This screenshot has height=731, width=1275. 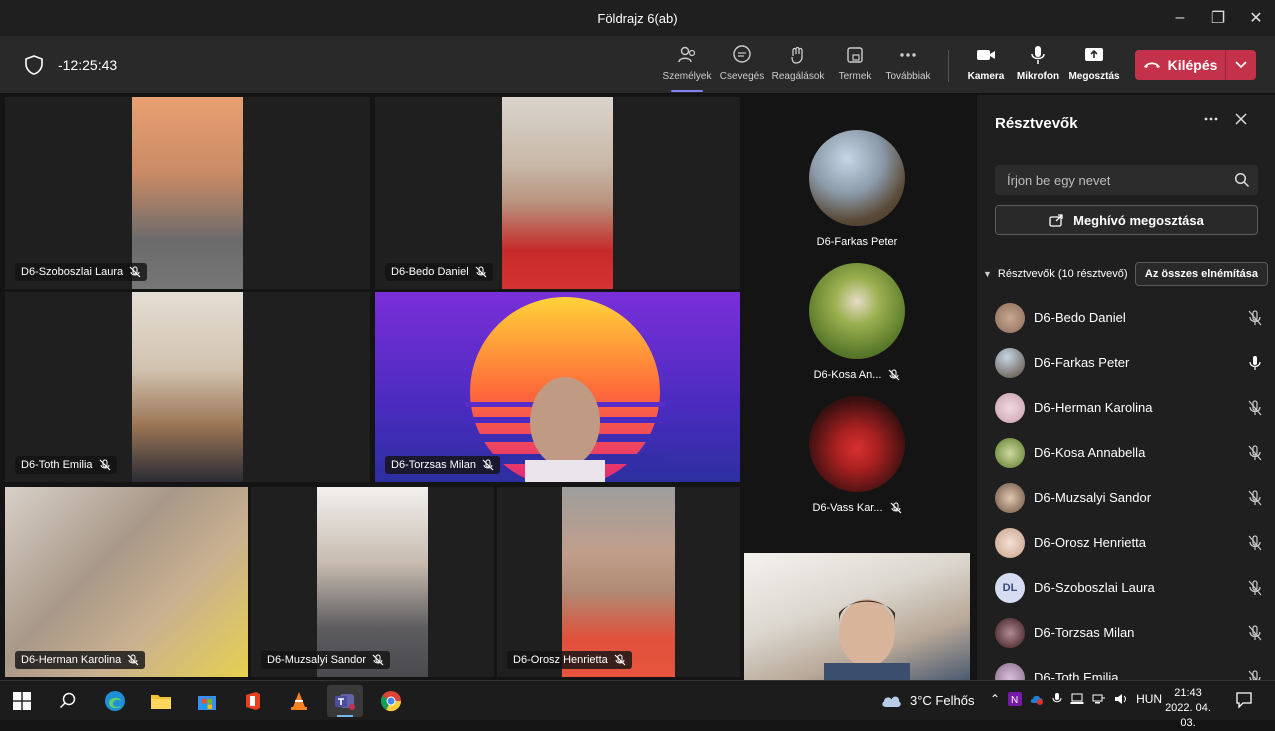 I want to click on teams-icon, so click(x=345, y=702).